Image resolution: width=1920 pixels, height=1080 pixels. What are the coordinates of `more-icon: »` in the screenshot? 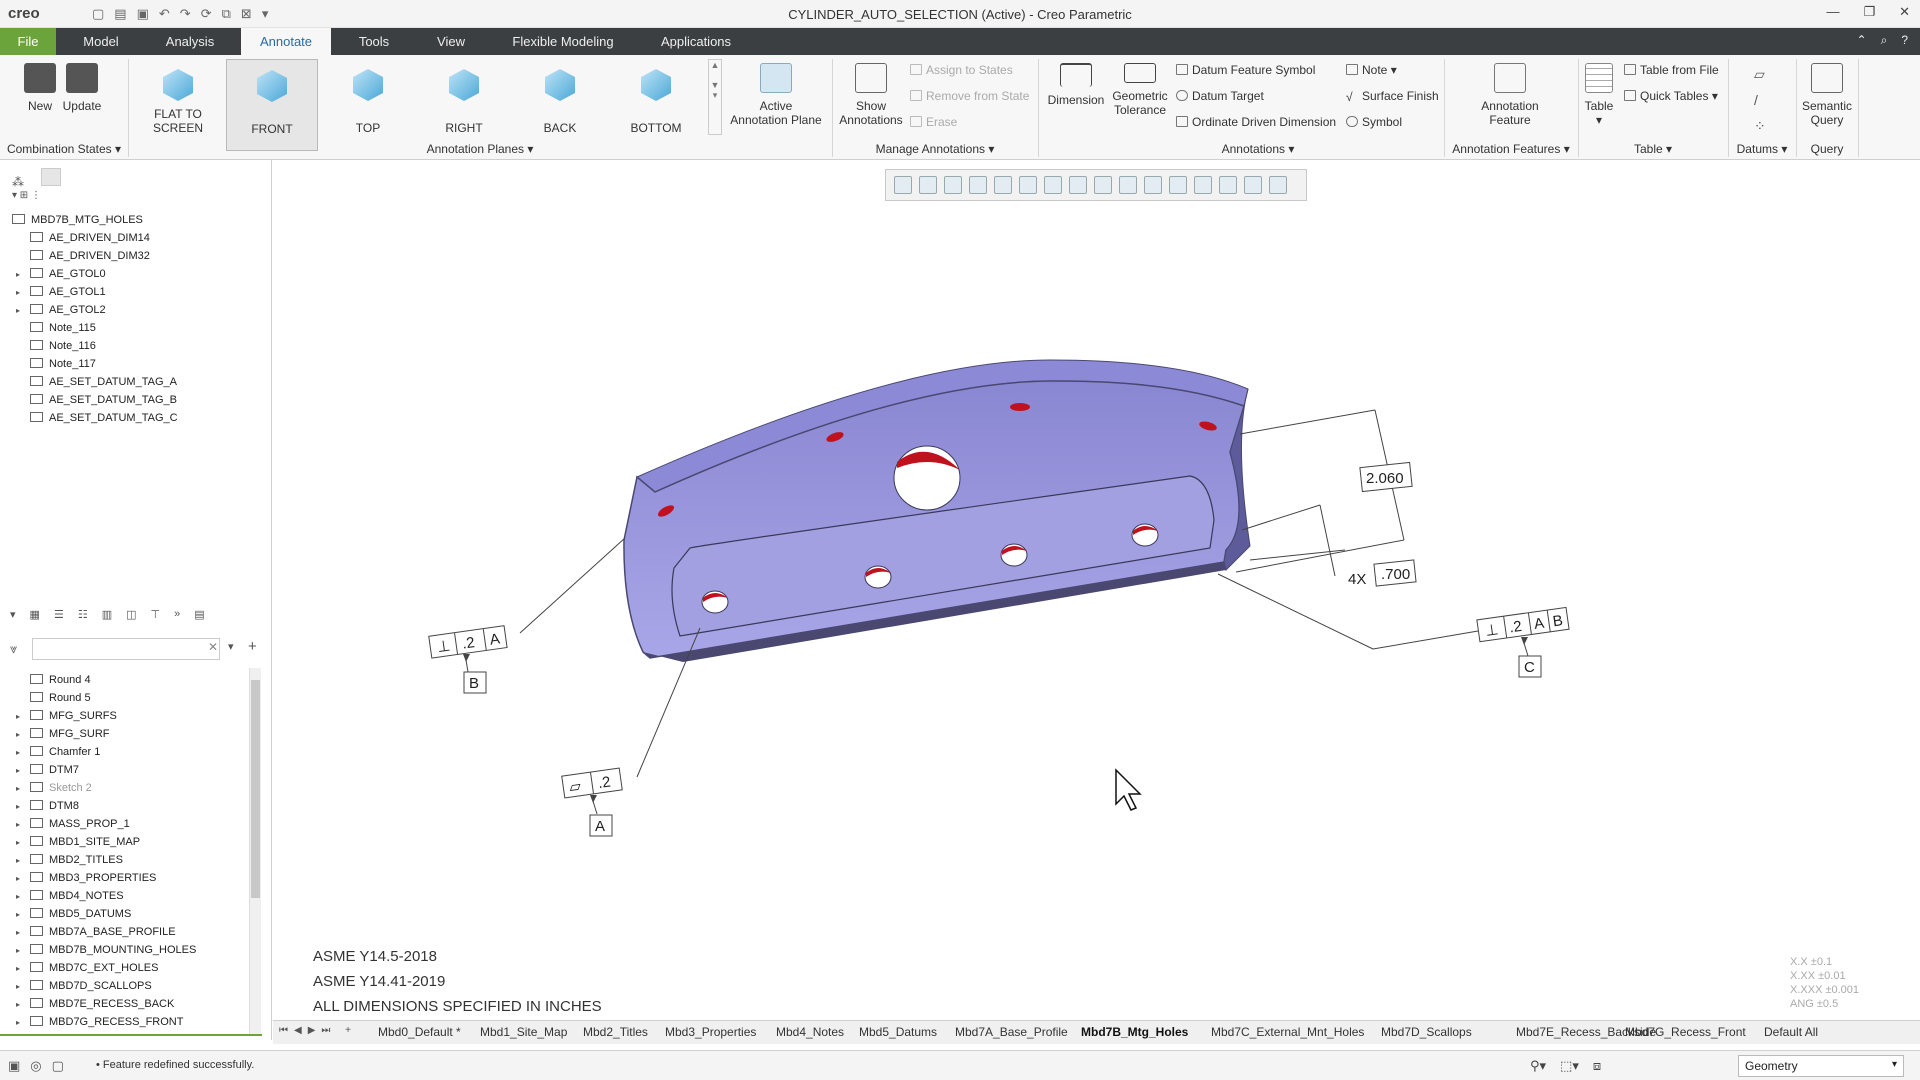 It's located at (177, 614).